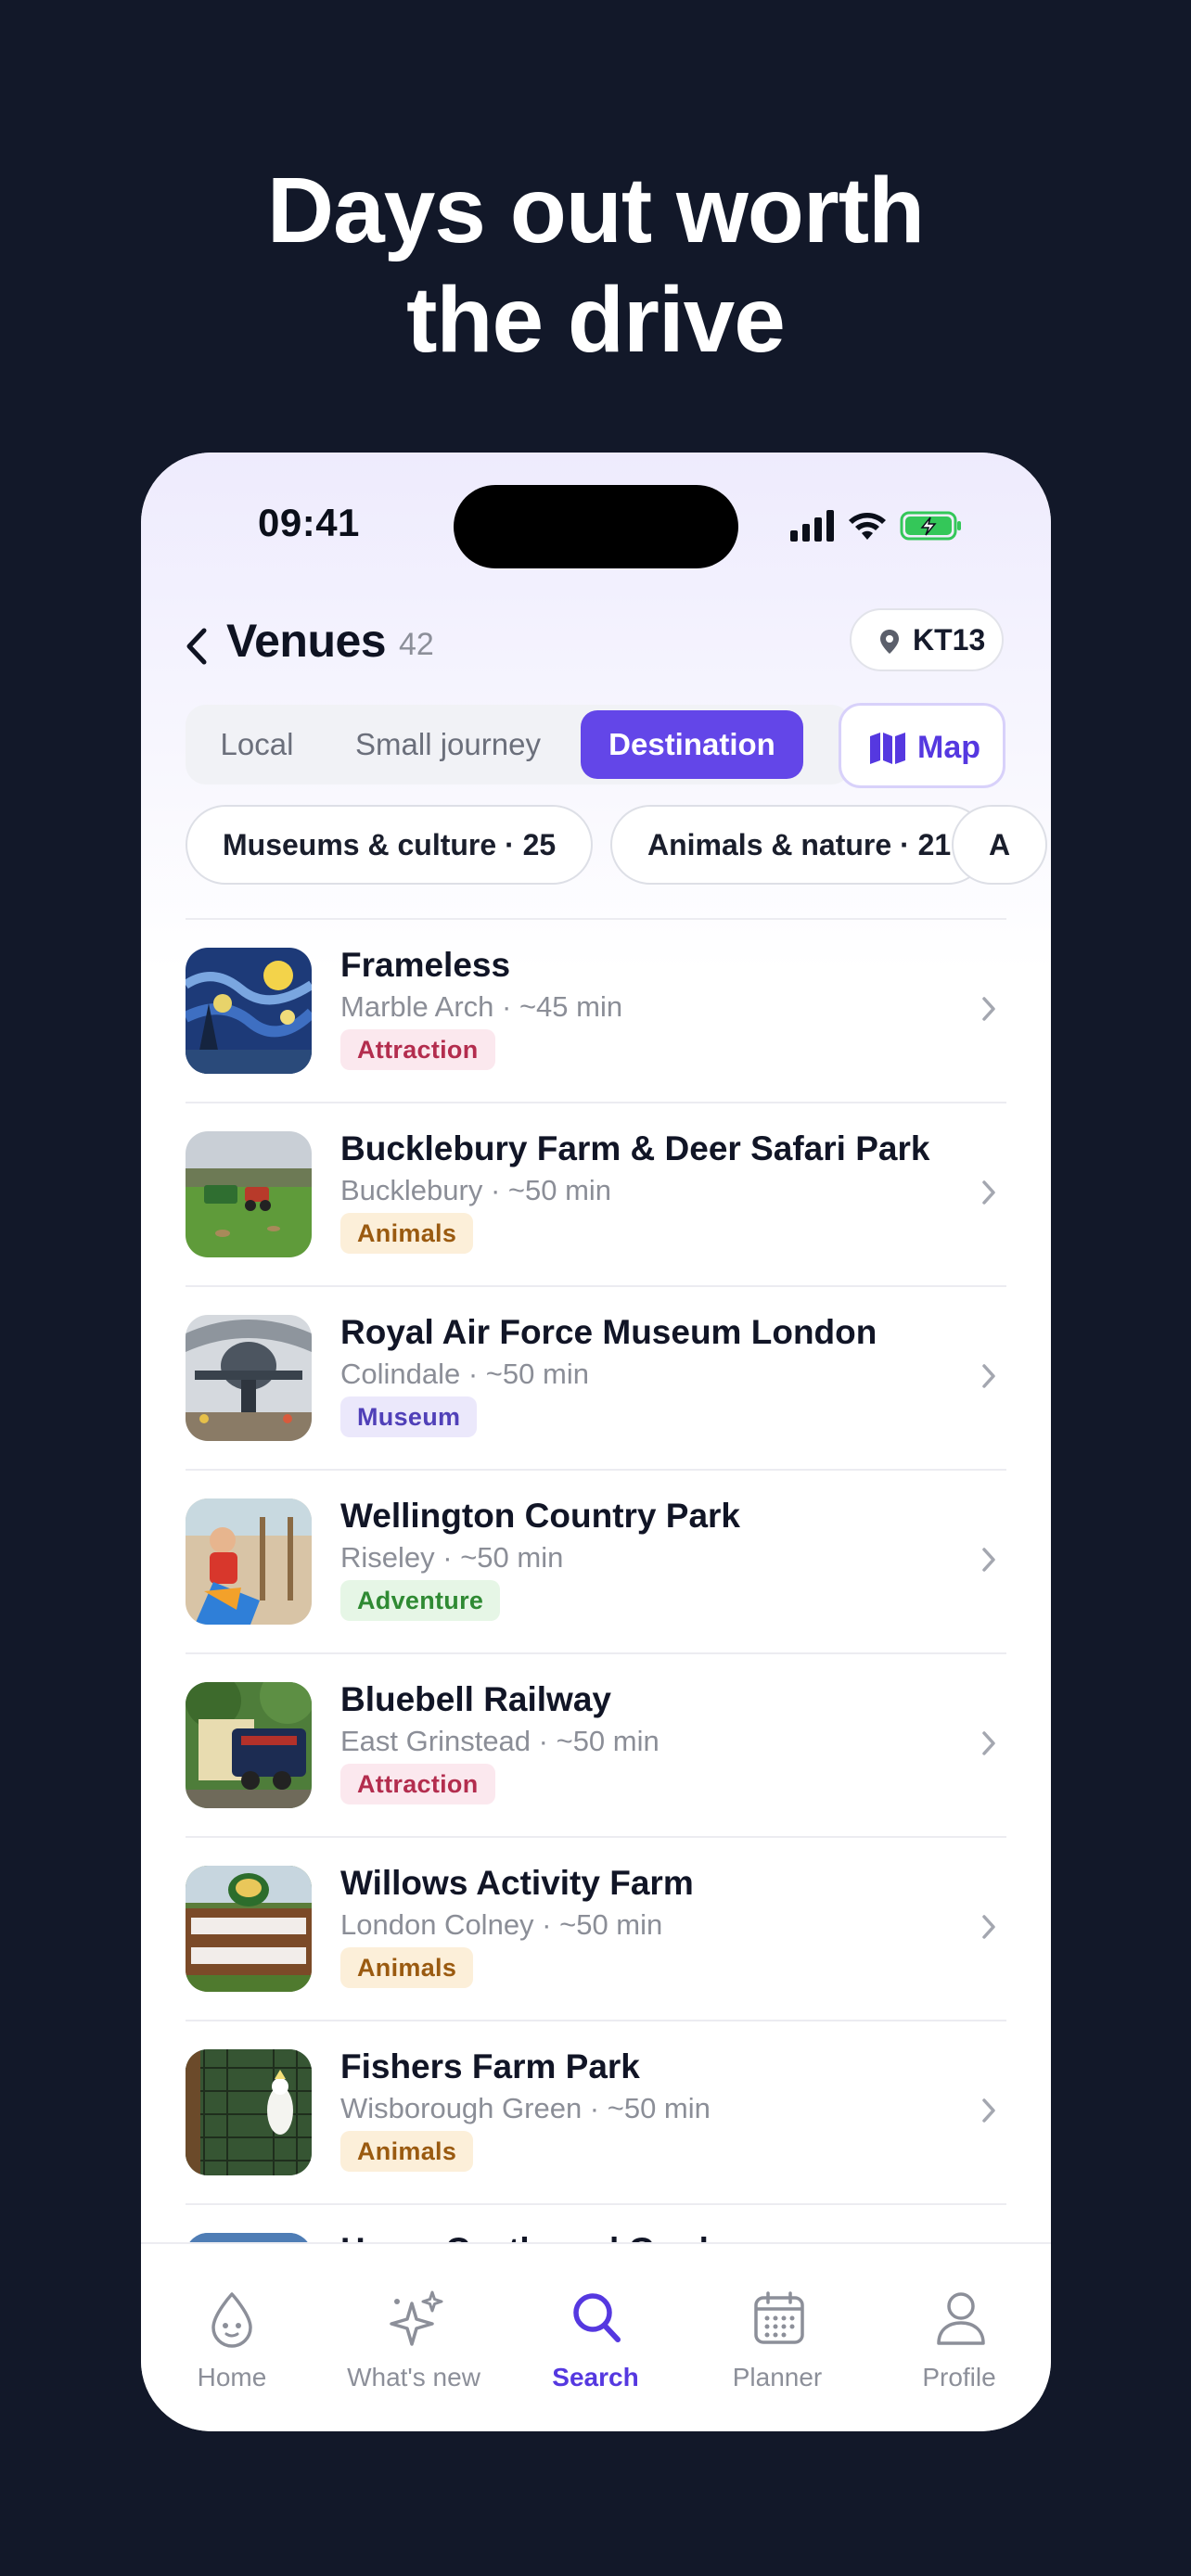  I want to click on chip-animals-nature: Animals & nature · 21, so click(799, 845).